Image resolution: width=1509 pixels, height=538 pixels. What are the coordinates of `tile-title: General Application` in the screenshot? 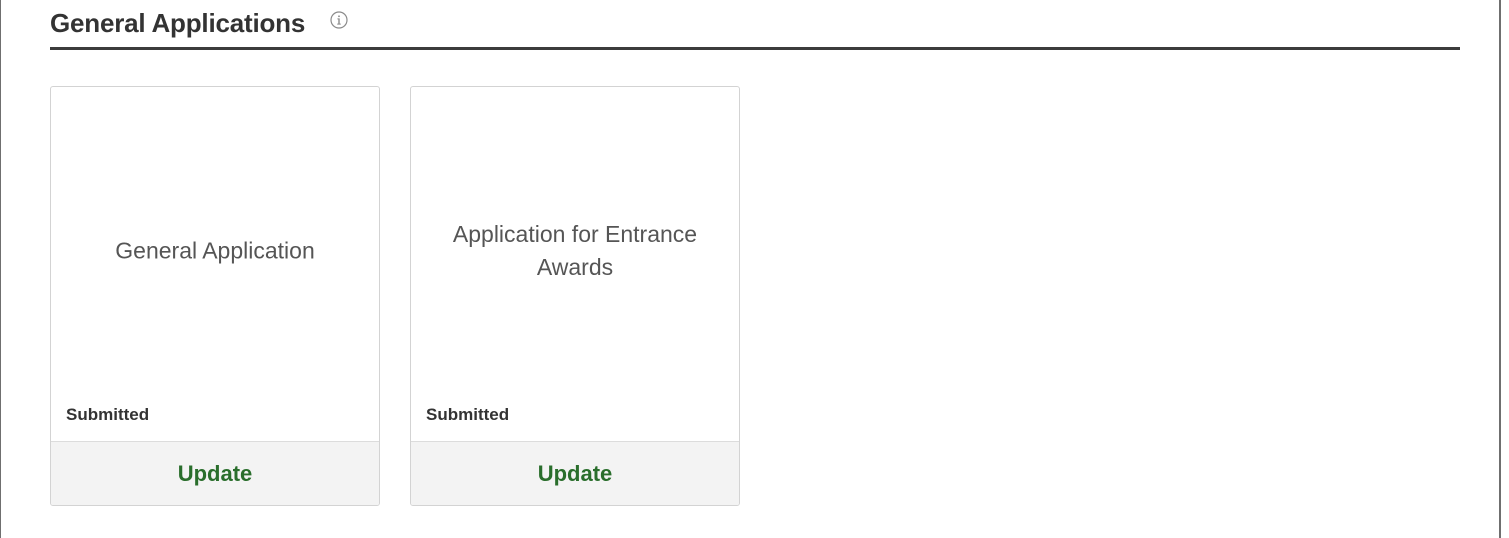 It's located at (215, 250).